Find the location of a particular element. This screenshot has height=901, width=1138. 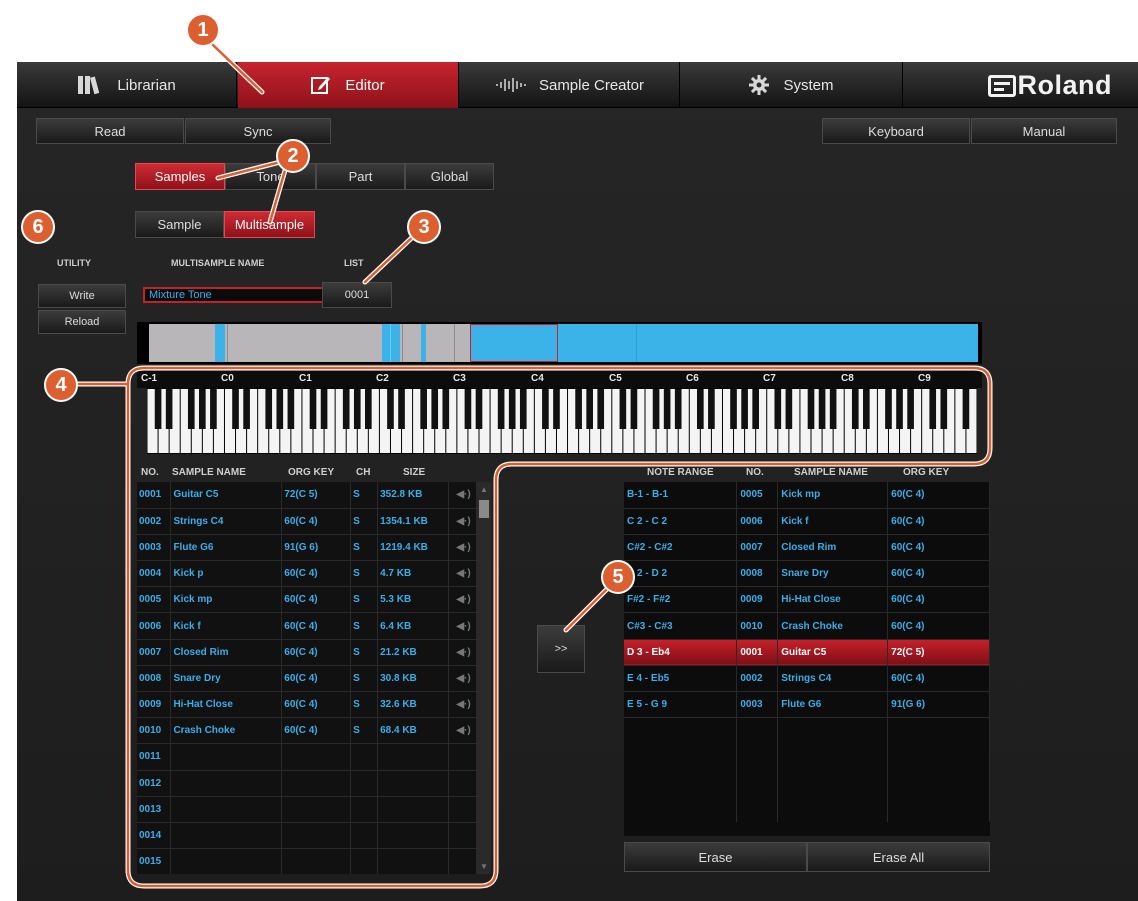

tab-sample: Sample is located at coordinates (179, 224).